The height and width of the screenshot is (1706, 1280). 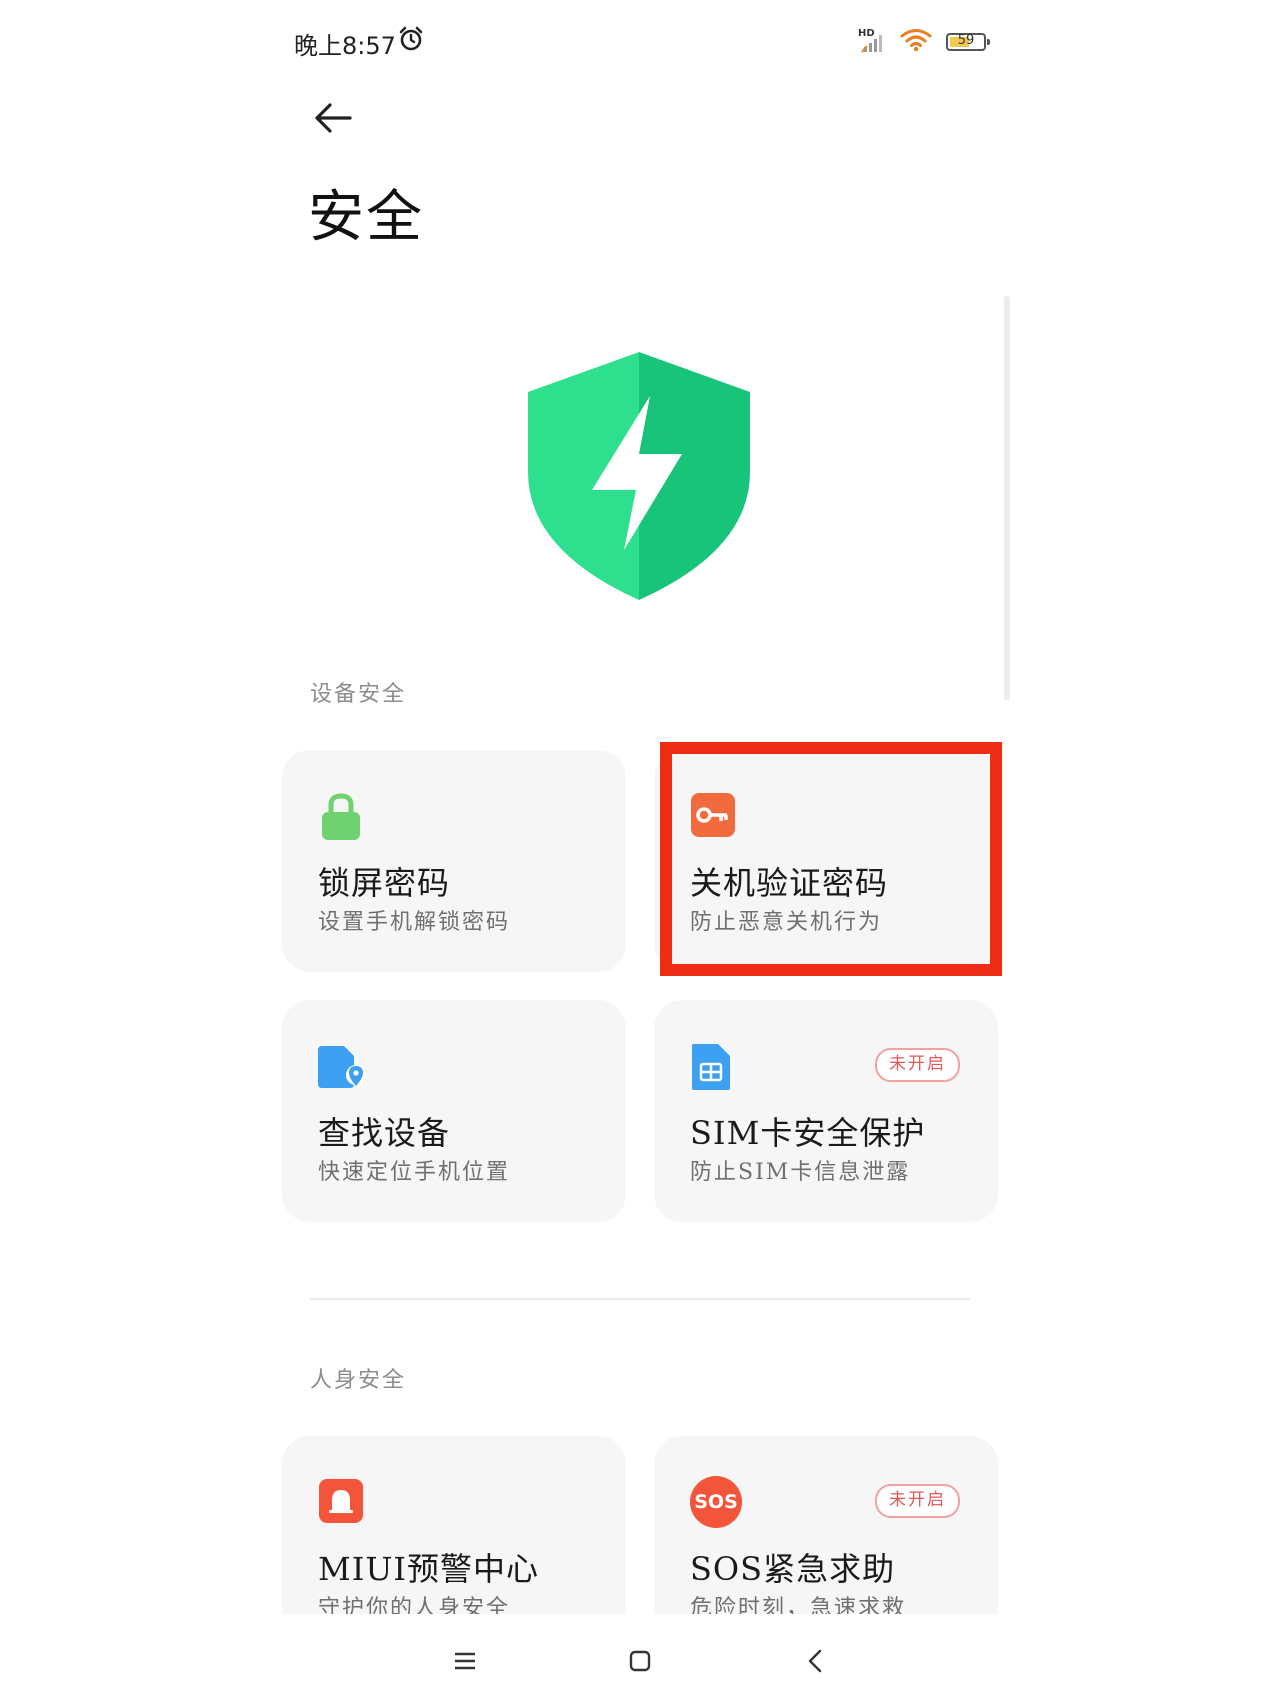 I want to click on back-button, so click(x=334, y=118).